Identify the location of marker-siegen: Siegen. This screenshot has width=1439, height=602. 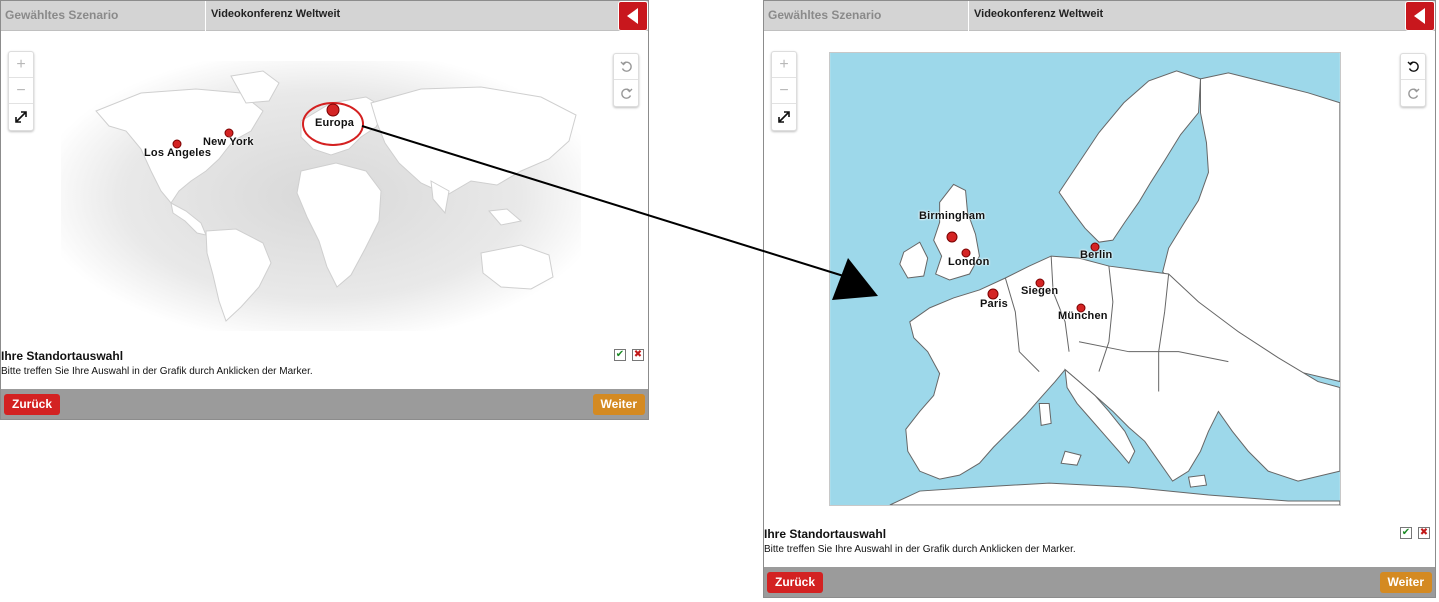
(1039, 291).